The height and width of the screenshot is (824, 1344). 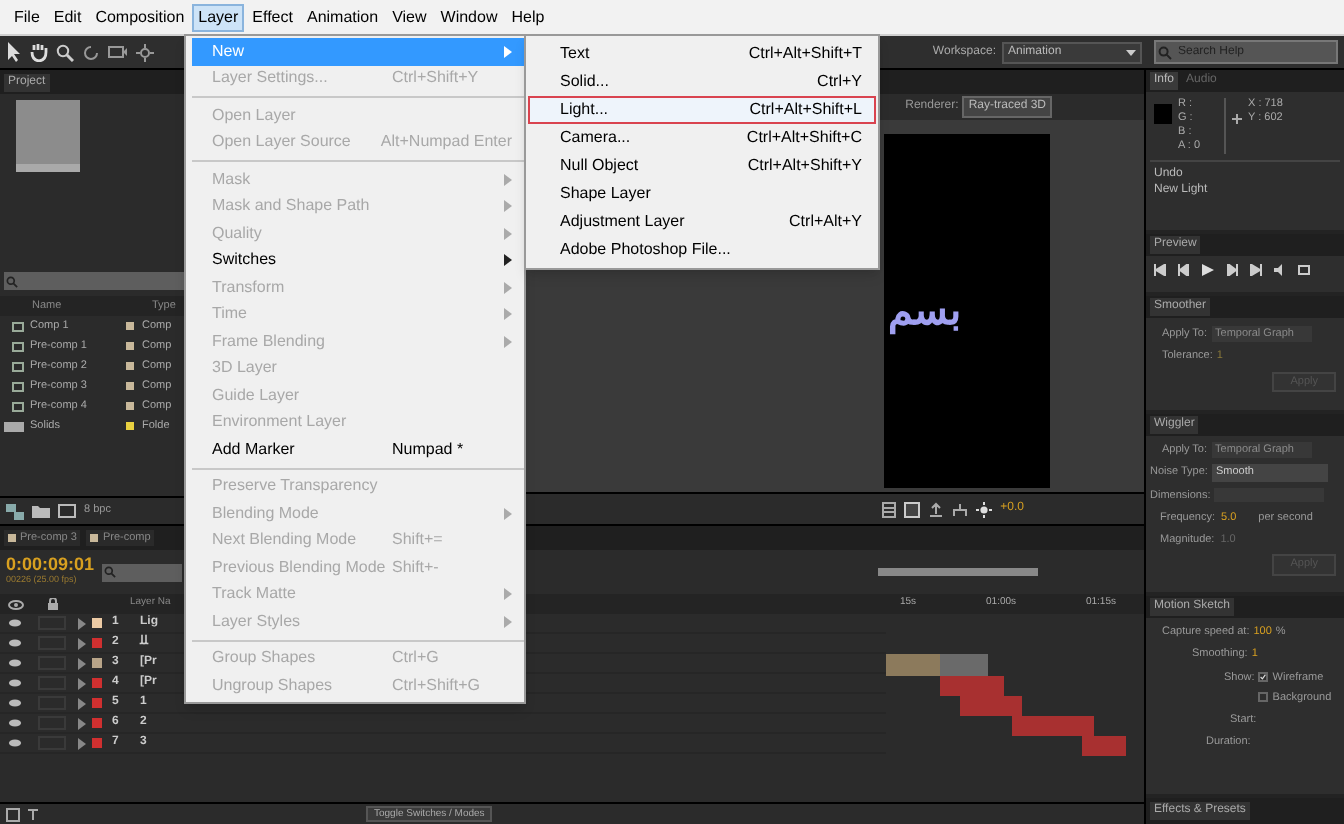 What do you see at coordinates (118, 52) in the screenshot?
I see `camera-icon` at bounding box center [118, 52].